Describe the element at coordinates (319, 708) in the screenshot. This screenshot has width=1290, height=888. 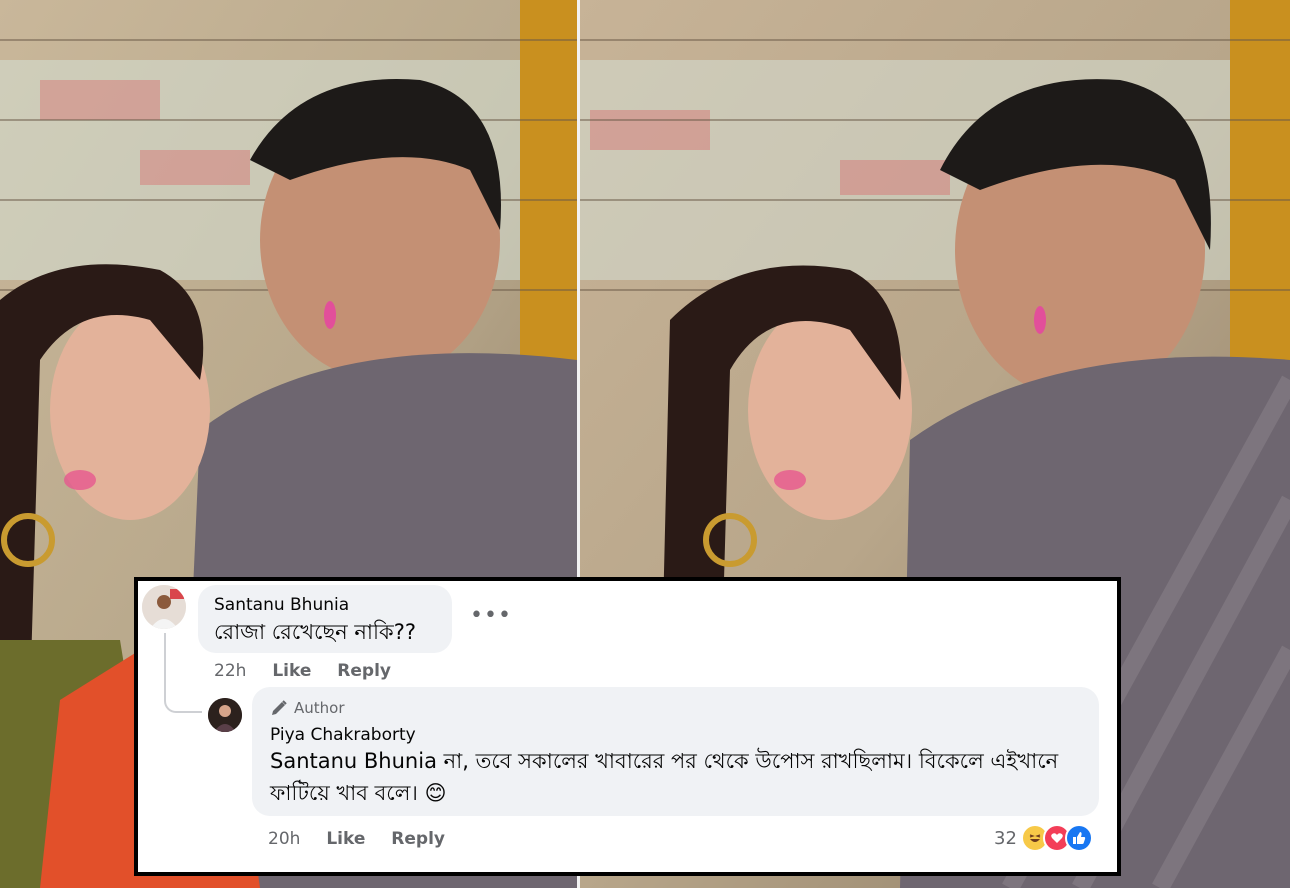
I see `author-badge-label: Author` at that location.